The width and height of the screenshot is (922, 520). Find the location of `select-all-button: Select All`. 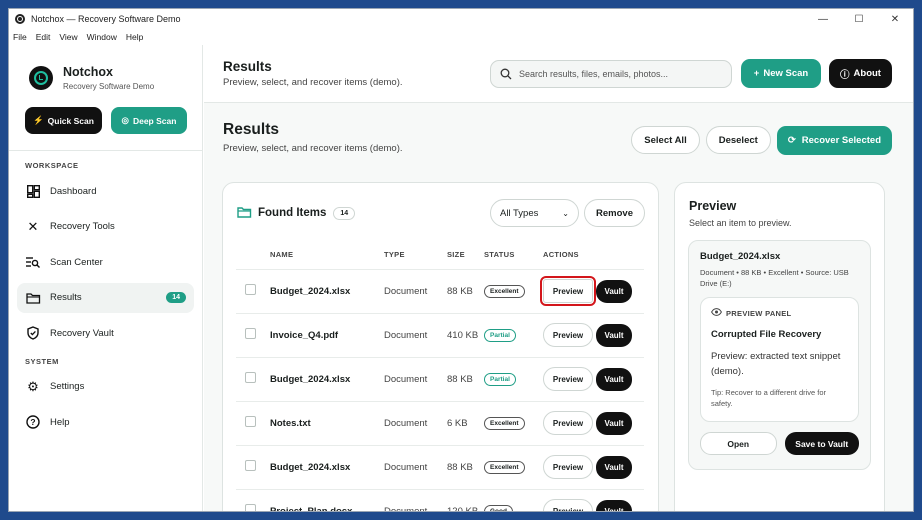

select-all-button: Select All is located at coordinates (665, 140).